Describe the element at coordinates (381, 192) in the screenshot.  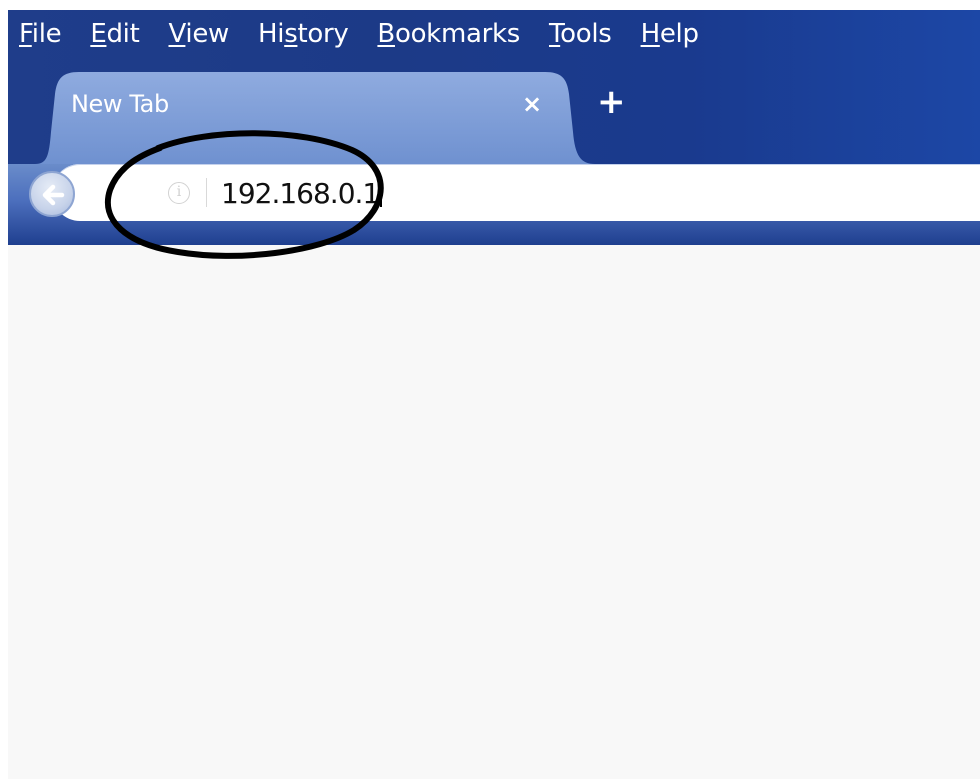
I see `text-caret` at that location.